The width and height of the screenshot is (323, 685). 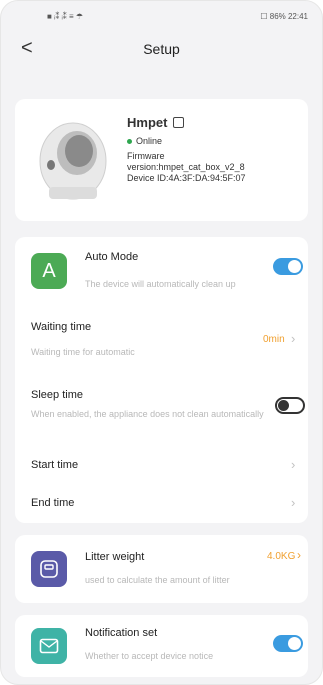 I want to click on firmware-label: Firmware, so click(x=146, y=156).